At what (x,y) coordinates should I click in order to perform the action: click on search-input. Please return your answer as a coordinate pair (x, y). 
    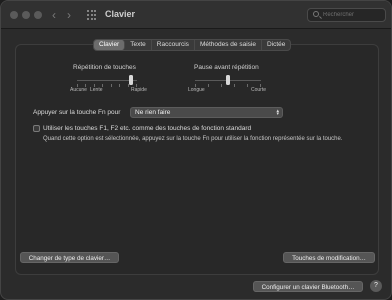
    Looking at the image, I should click on (353, 15).